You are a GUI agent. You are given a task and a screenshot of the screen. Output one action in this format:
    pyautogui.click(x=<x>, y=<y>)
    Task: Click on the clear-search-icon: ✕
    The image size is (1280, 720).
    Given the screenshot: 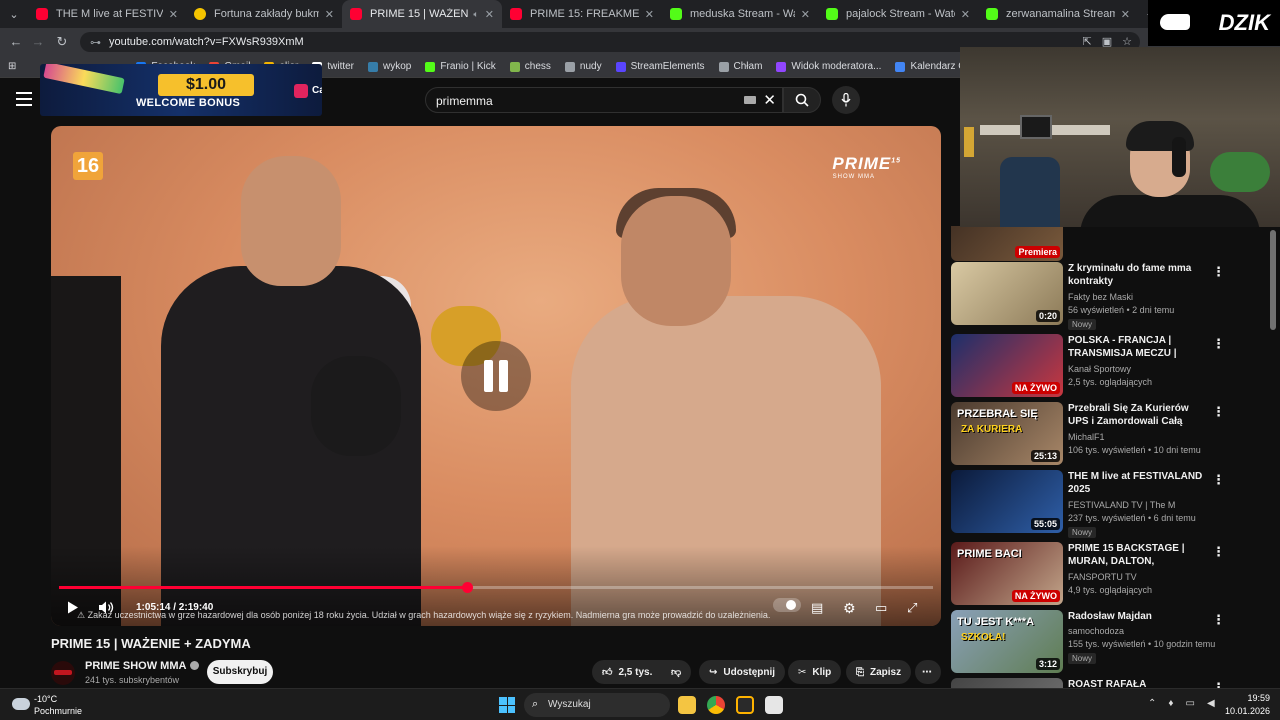 What is the action you would take?
    pyautogui.click(x=769, y=100)
    